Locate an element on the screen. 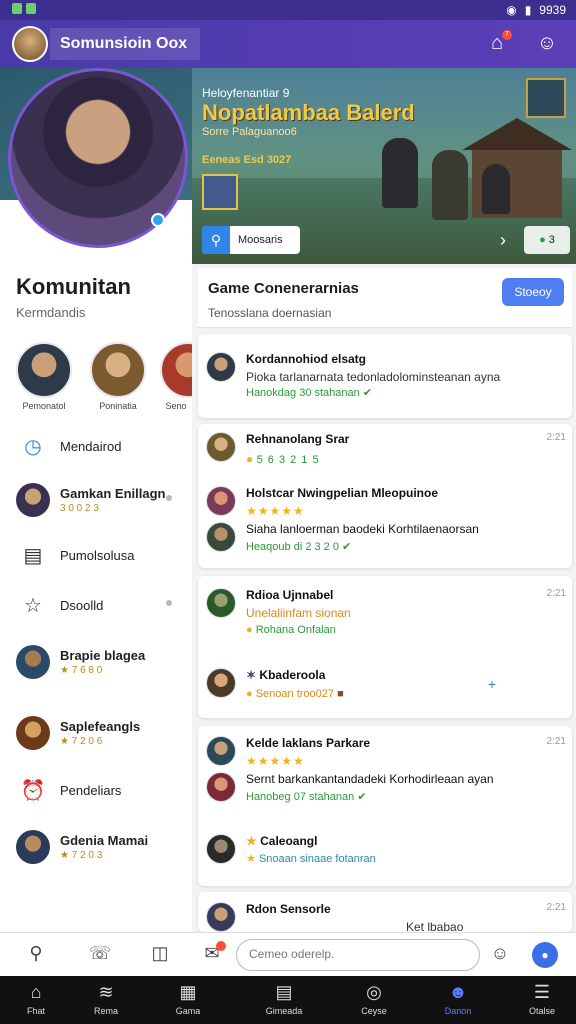 The width and height of the screenshot is (576, 1024). sidebar-item-gamkan: Gamkan Enillagn 3 0 0 2 3 is located at coordinates (101, 500).